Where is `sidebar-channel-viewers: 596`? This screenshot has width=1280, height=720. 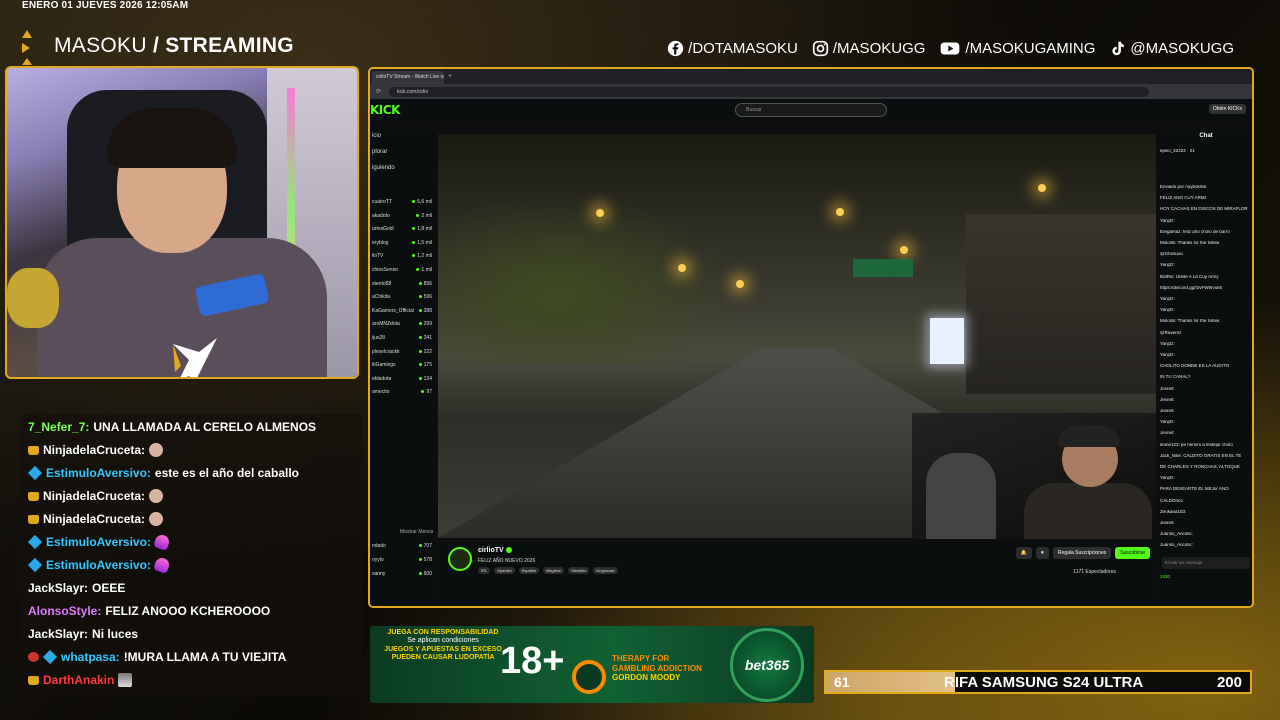 sidebar-channel-viewers: 596 is located at coordinates (425, 297).